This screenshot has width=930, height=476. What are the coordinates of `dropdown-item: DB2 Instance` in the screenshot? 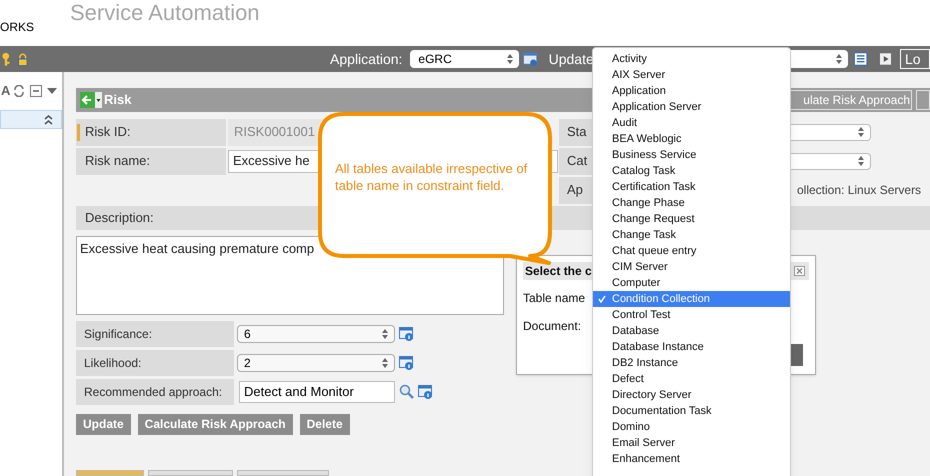 It's located at (691, 363).